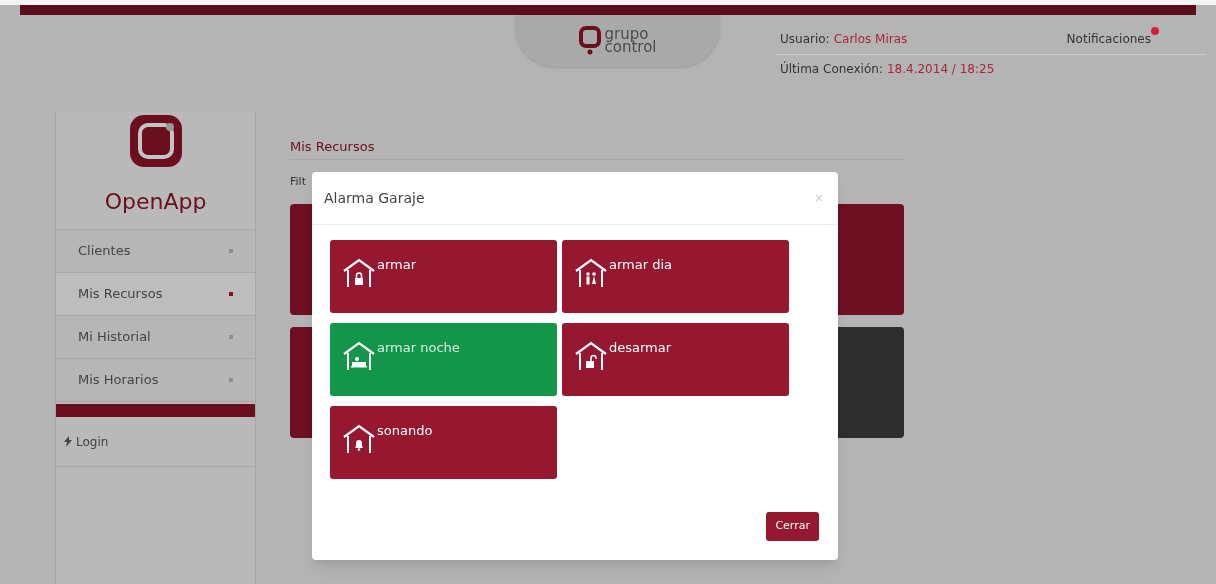  What do you see at coordinates (298, 181) in the screenshot?
I see `filter-label: Filt` at bounding box center [298, 181].